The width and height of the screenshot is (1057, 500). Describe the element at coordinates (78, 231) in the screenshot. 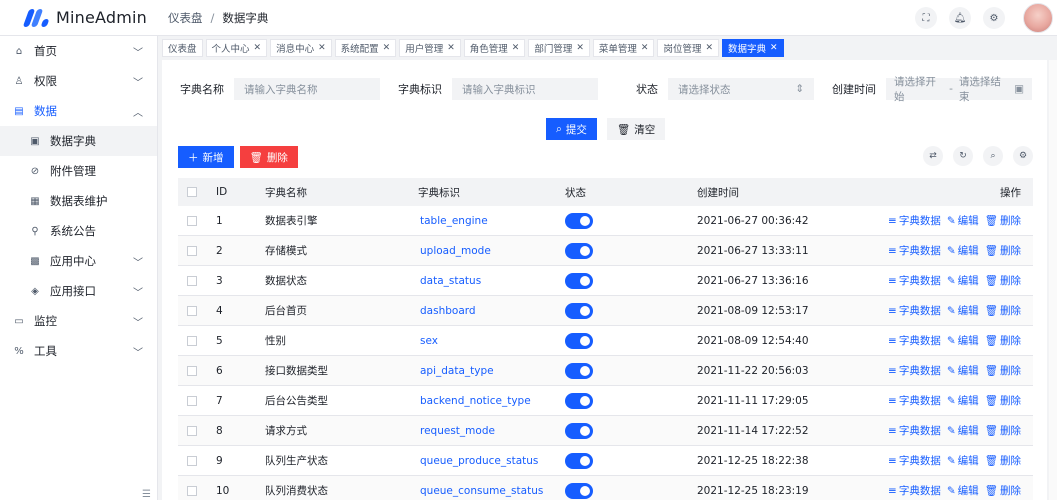

I see `sidebar-item: ⚲ 系统公告` at that location.